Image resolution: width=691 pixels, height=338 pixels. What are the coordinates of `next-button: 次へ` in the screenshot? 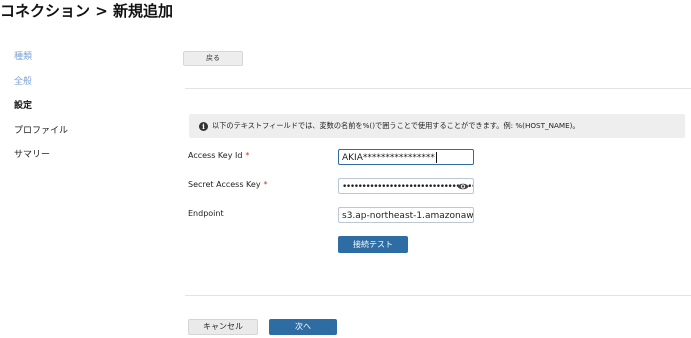 It's located at (303, 327).